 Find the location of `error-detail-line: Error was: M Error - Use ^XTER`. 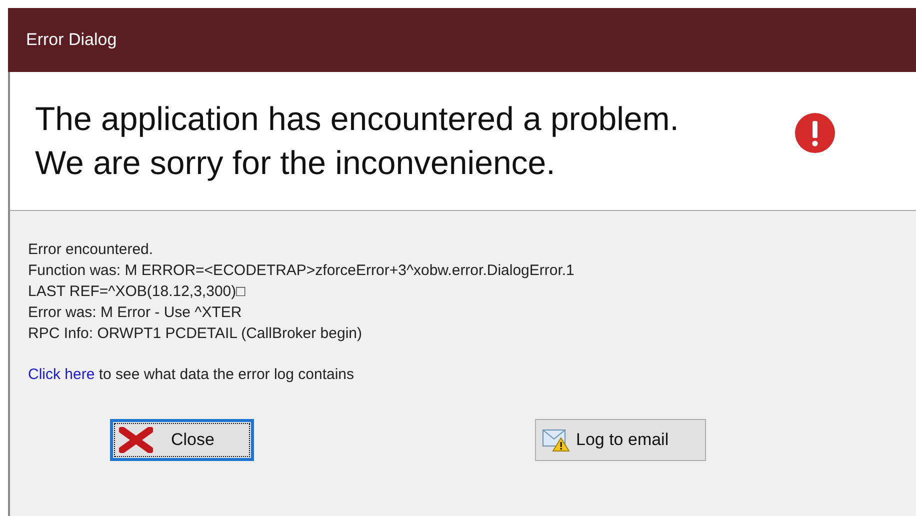

error-detail-line: Error was: M Error - Use ^XTER is located at coordinates (135, 313).